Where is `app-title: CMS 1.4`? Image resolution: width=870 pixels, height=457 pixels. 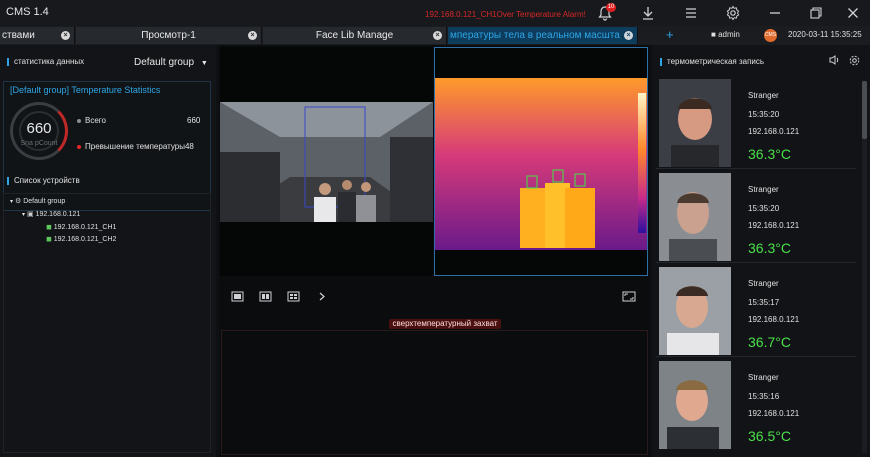
app-title: CMS 1.4 is located at coordinates (27, 12).